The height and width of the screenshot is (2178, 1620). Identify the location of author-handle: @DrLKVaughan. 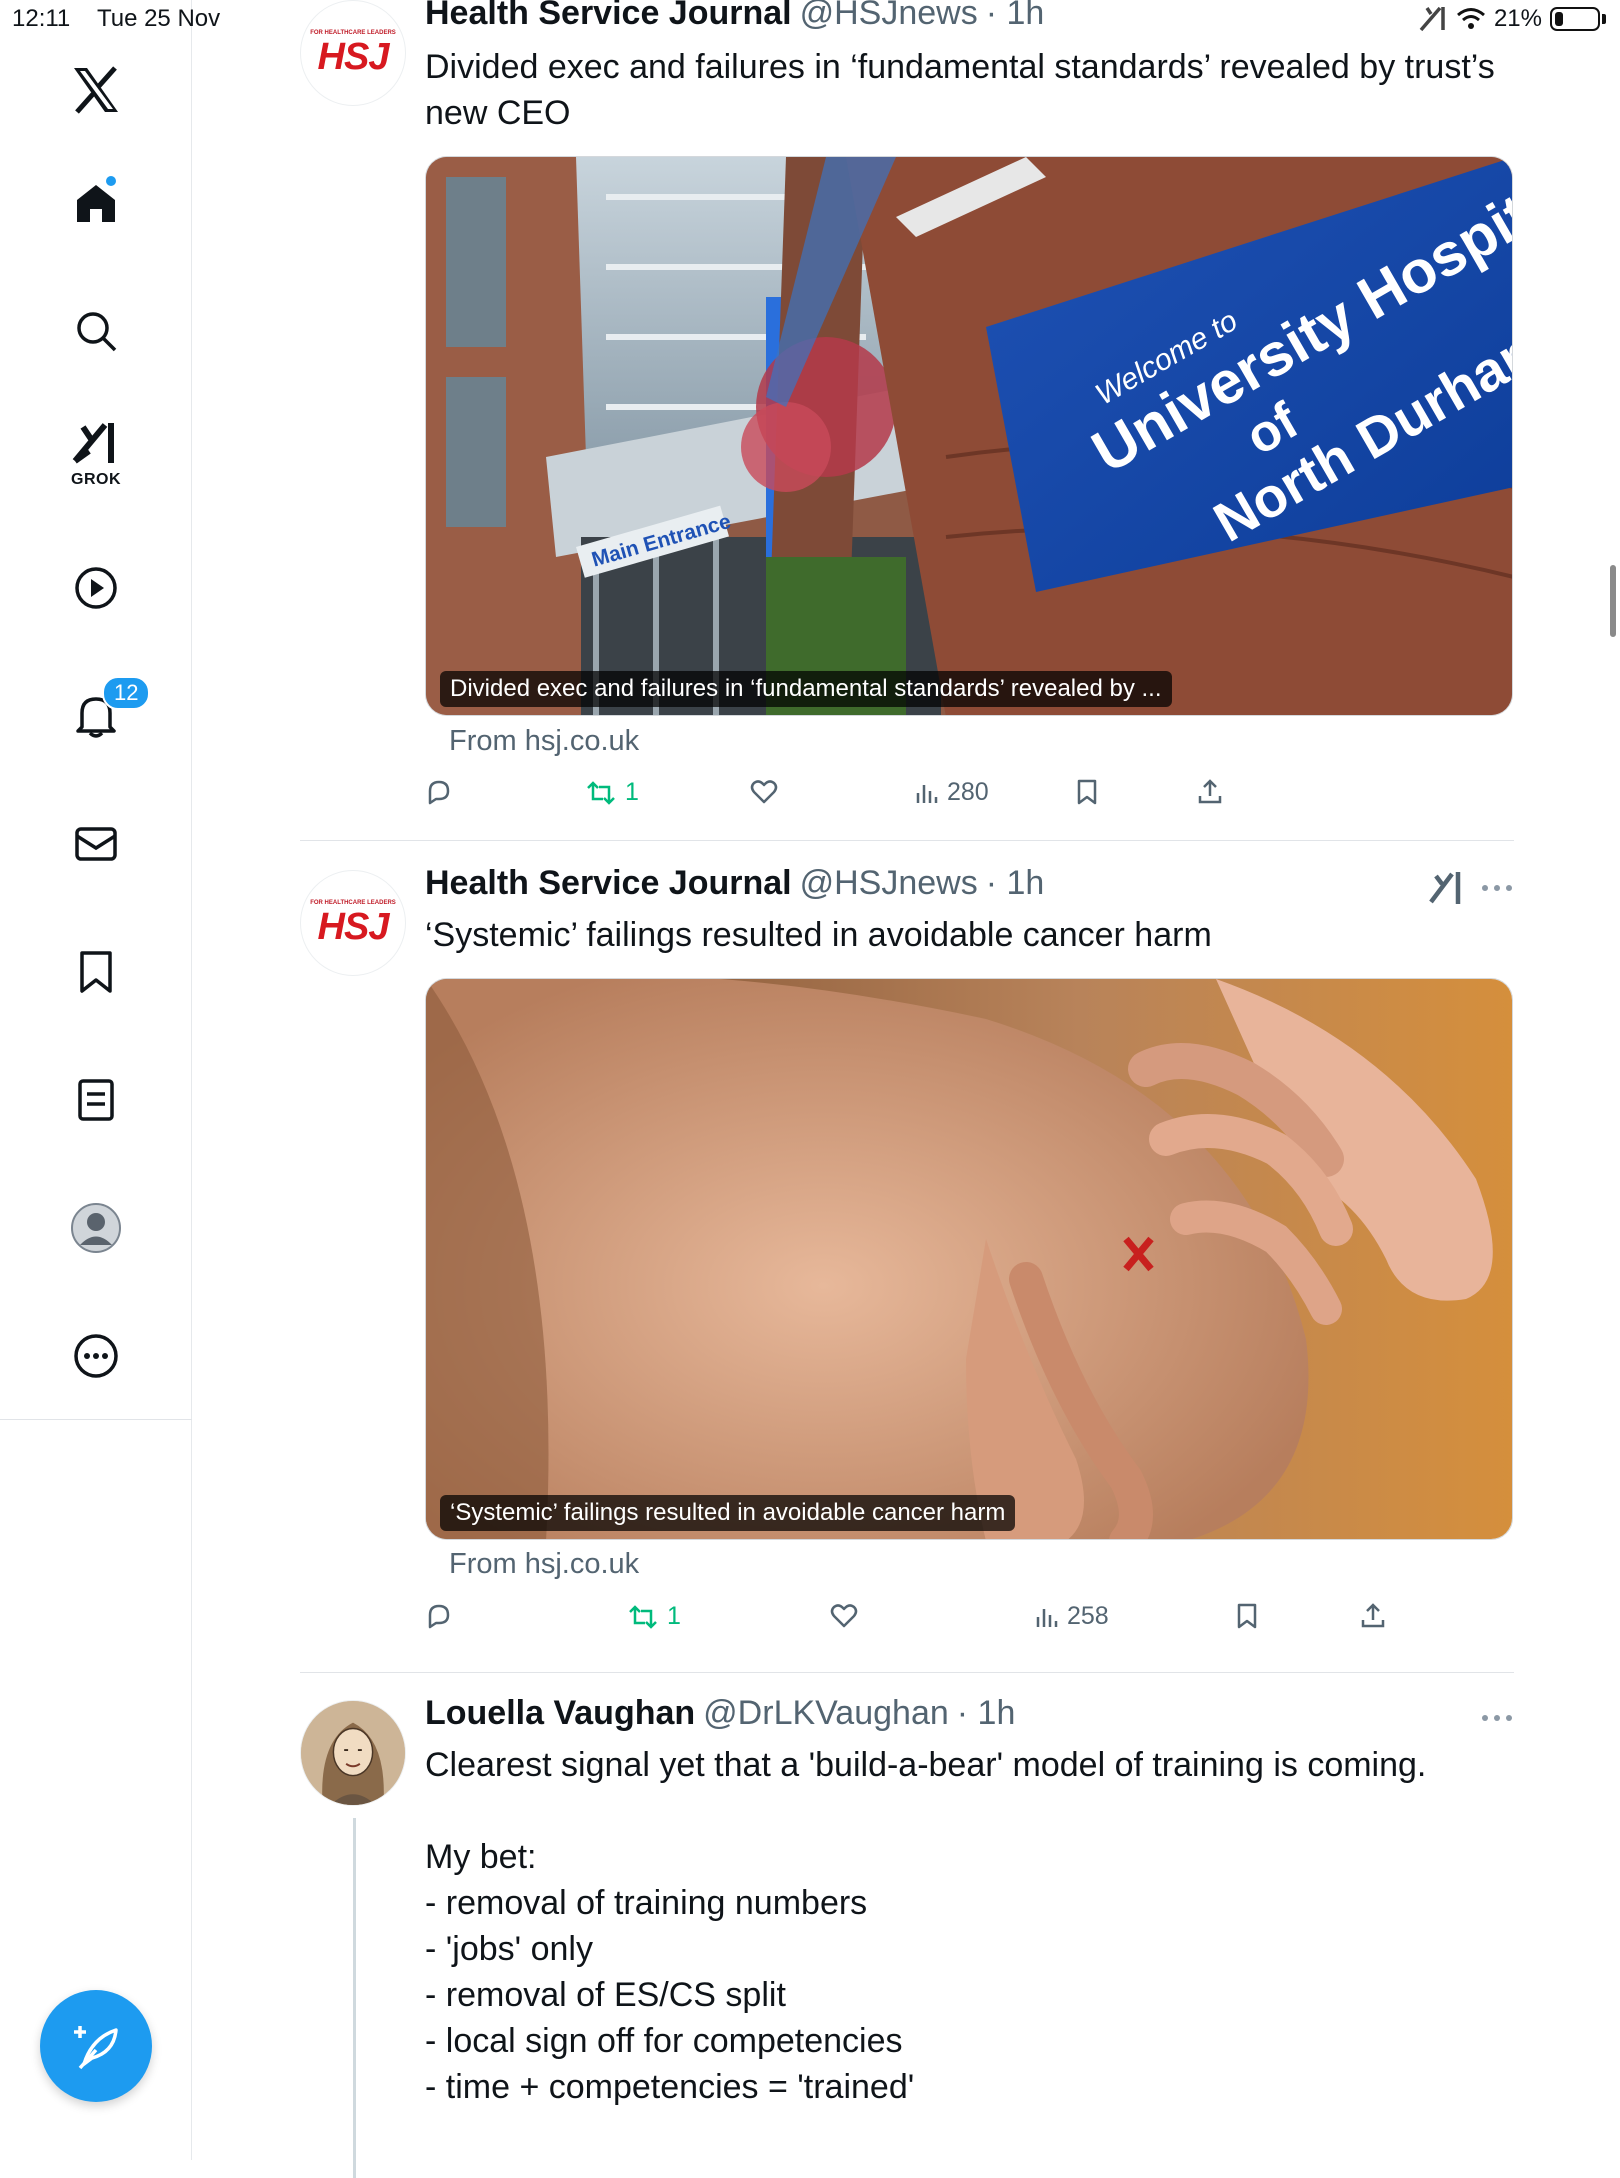
(826, 1713).